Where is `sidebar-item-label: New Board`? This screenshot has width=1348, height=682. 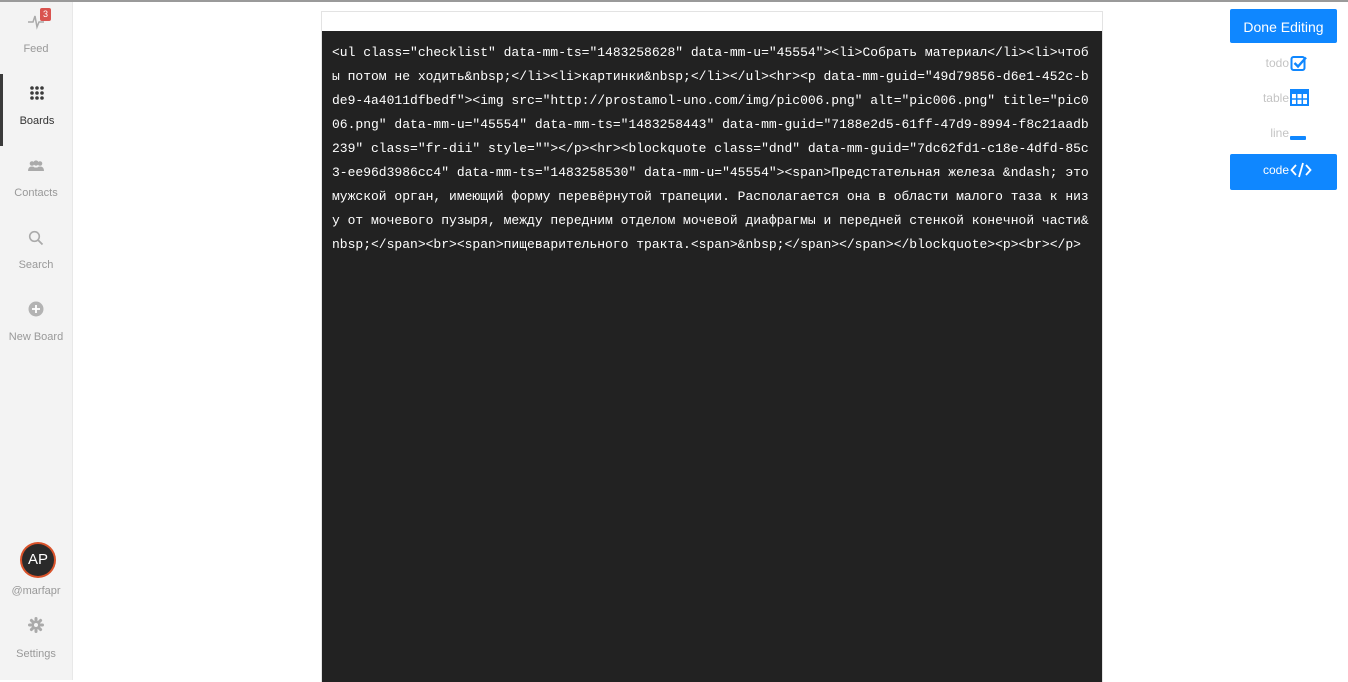 sidebar-item-label: New Board is located at coordinates (36, 337).